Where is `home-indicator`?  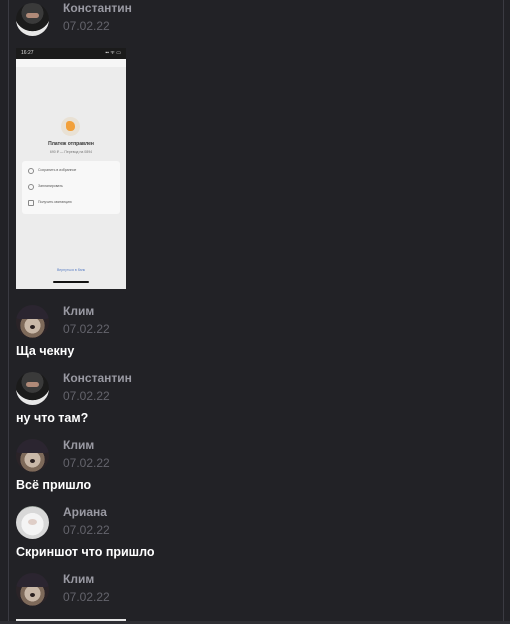 home-indicator is located at coordinates (71, 282).